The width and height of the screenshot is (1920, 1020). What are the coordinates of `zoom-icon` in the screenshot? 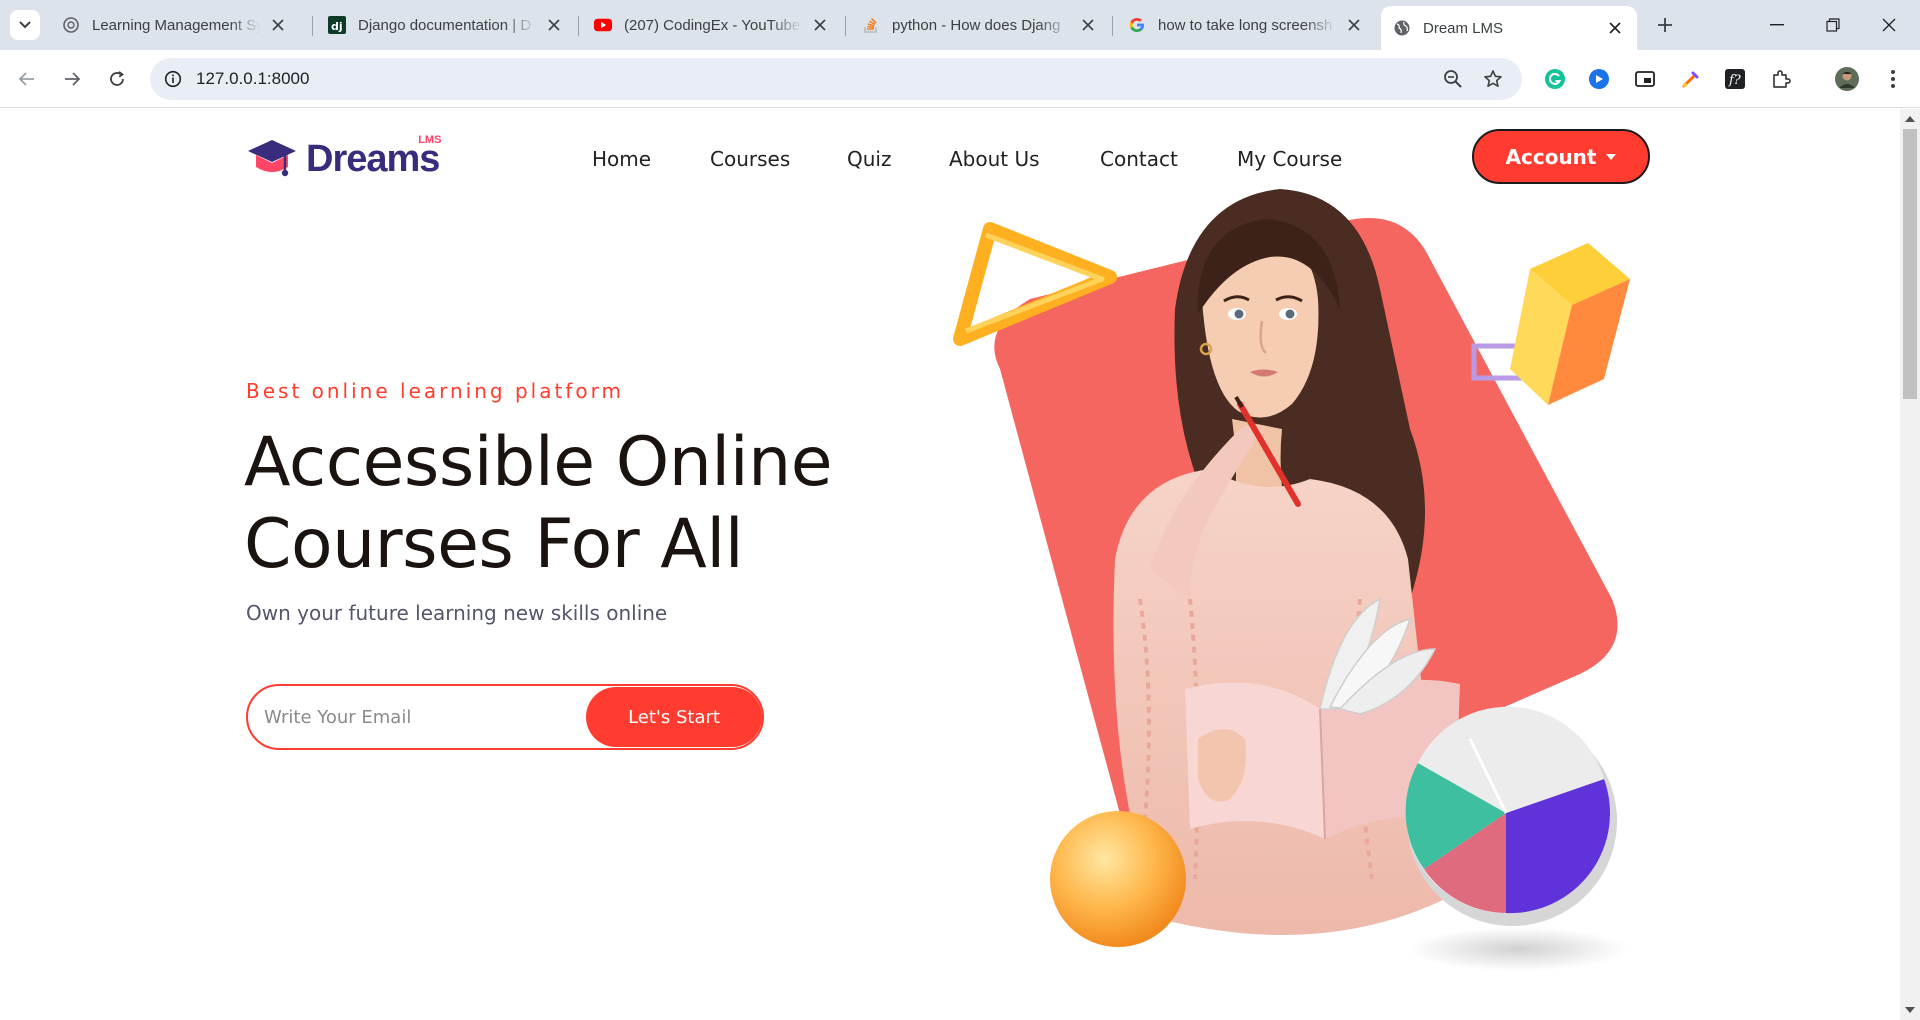 It's located at (1453, 79).